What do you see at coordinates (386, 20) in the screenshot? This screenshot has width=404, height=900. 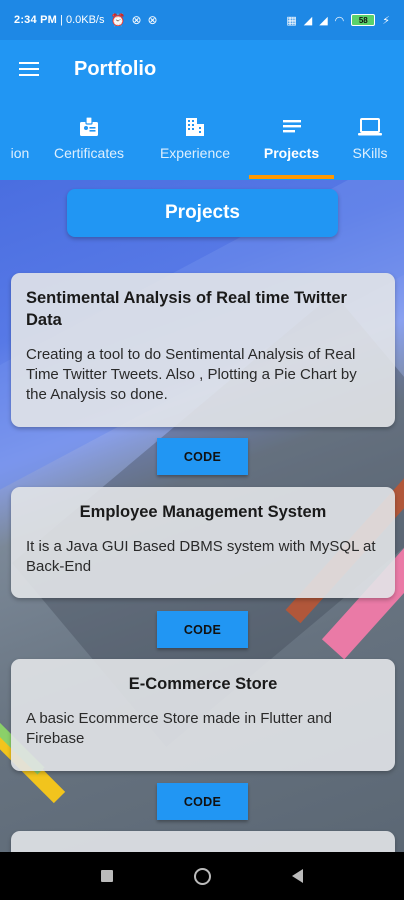 I see `charging-icon: ⚡` at bounding box center [386, 20].